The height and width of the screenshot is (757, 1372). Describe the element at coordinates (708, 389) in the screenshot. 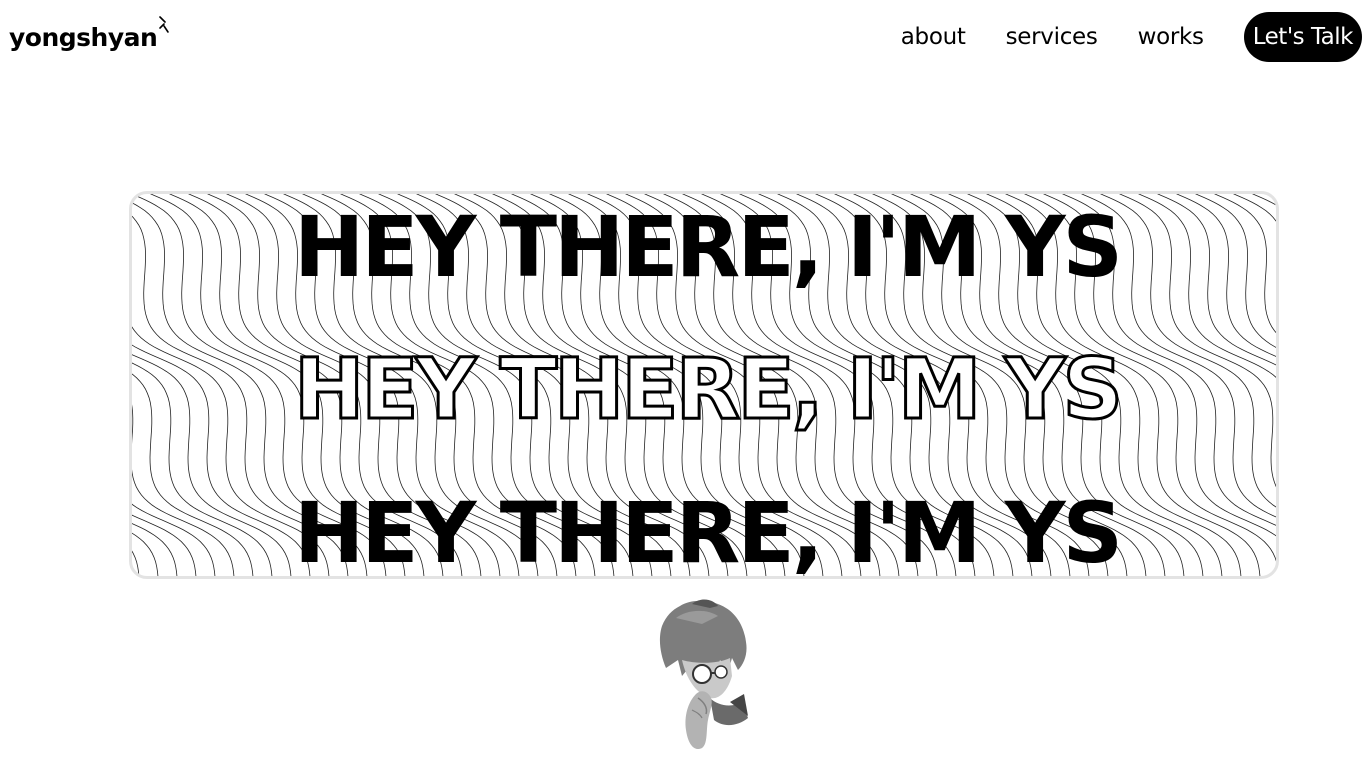

I see `hero-heading-outline: HEY THERE, I'M YS` at that location.